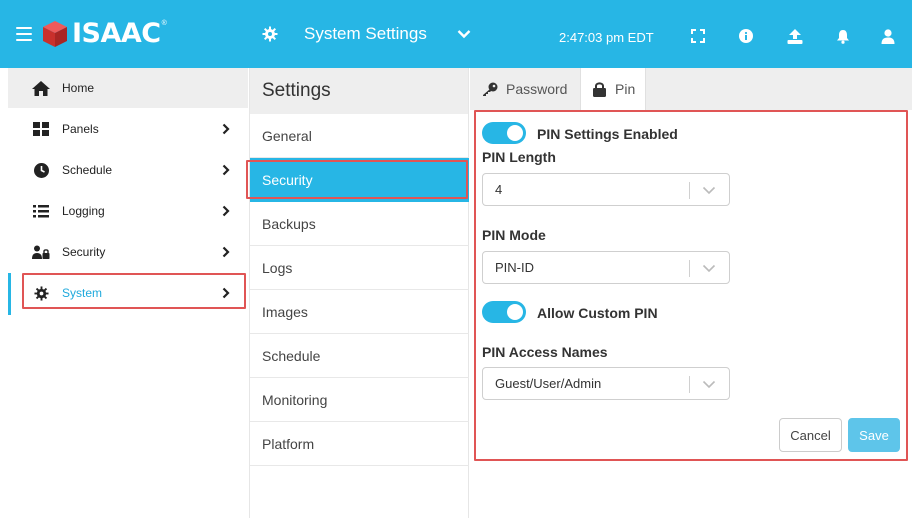  I want to click on fullscreen-icon, so click(698, 36).